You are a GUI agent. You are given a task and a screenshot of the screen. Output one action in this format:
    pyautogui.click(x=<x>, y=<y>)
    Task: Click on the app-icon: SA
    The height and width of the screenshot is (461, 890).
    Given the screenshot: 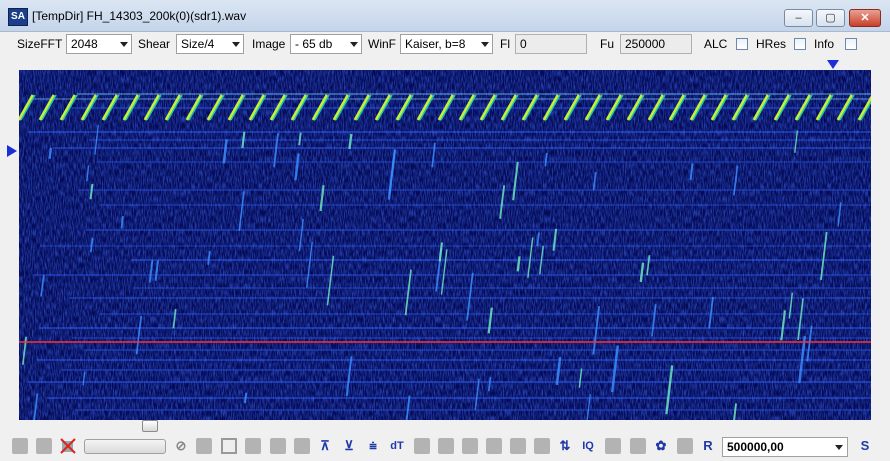 What is the action you would take?
    pyautogui.click(x=18, y=17)
    